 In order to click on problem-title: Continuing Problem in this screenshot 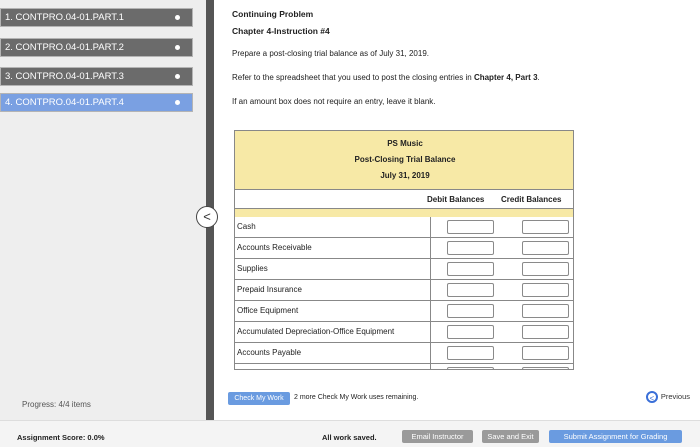, I will do `click(273, 14)`.